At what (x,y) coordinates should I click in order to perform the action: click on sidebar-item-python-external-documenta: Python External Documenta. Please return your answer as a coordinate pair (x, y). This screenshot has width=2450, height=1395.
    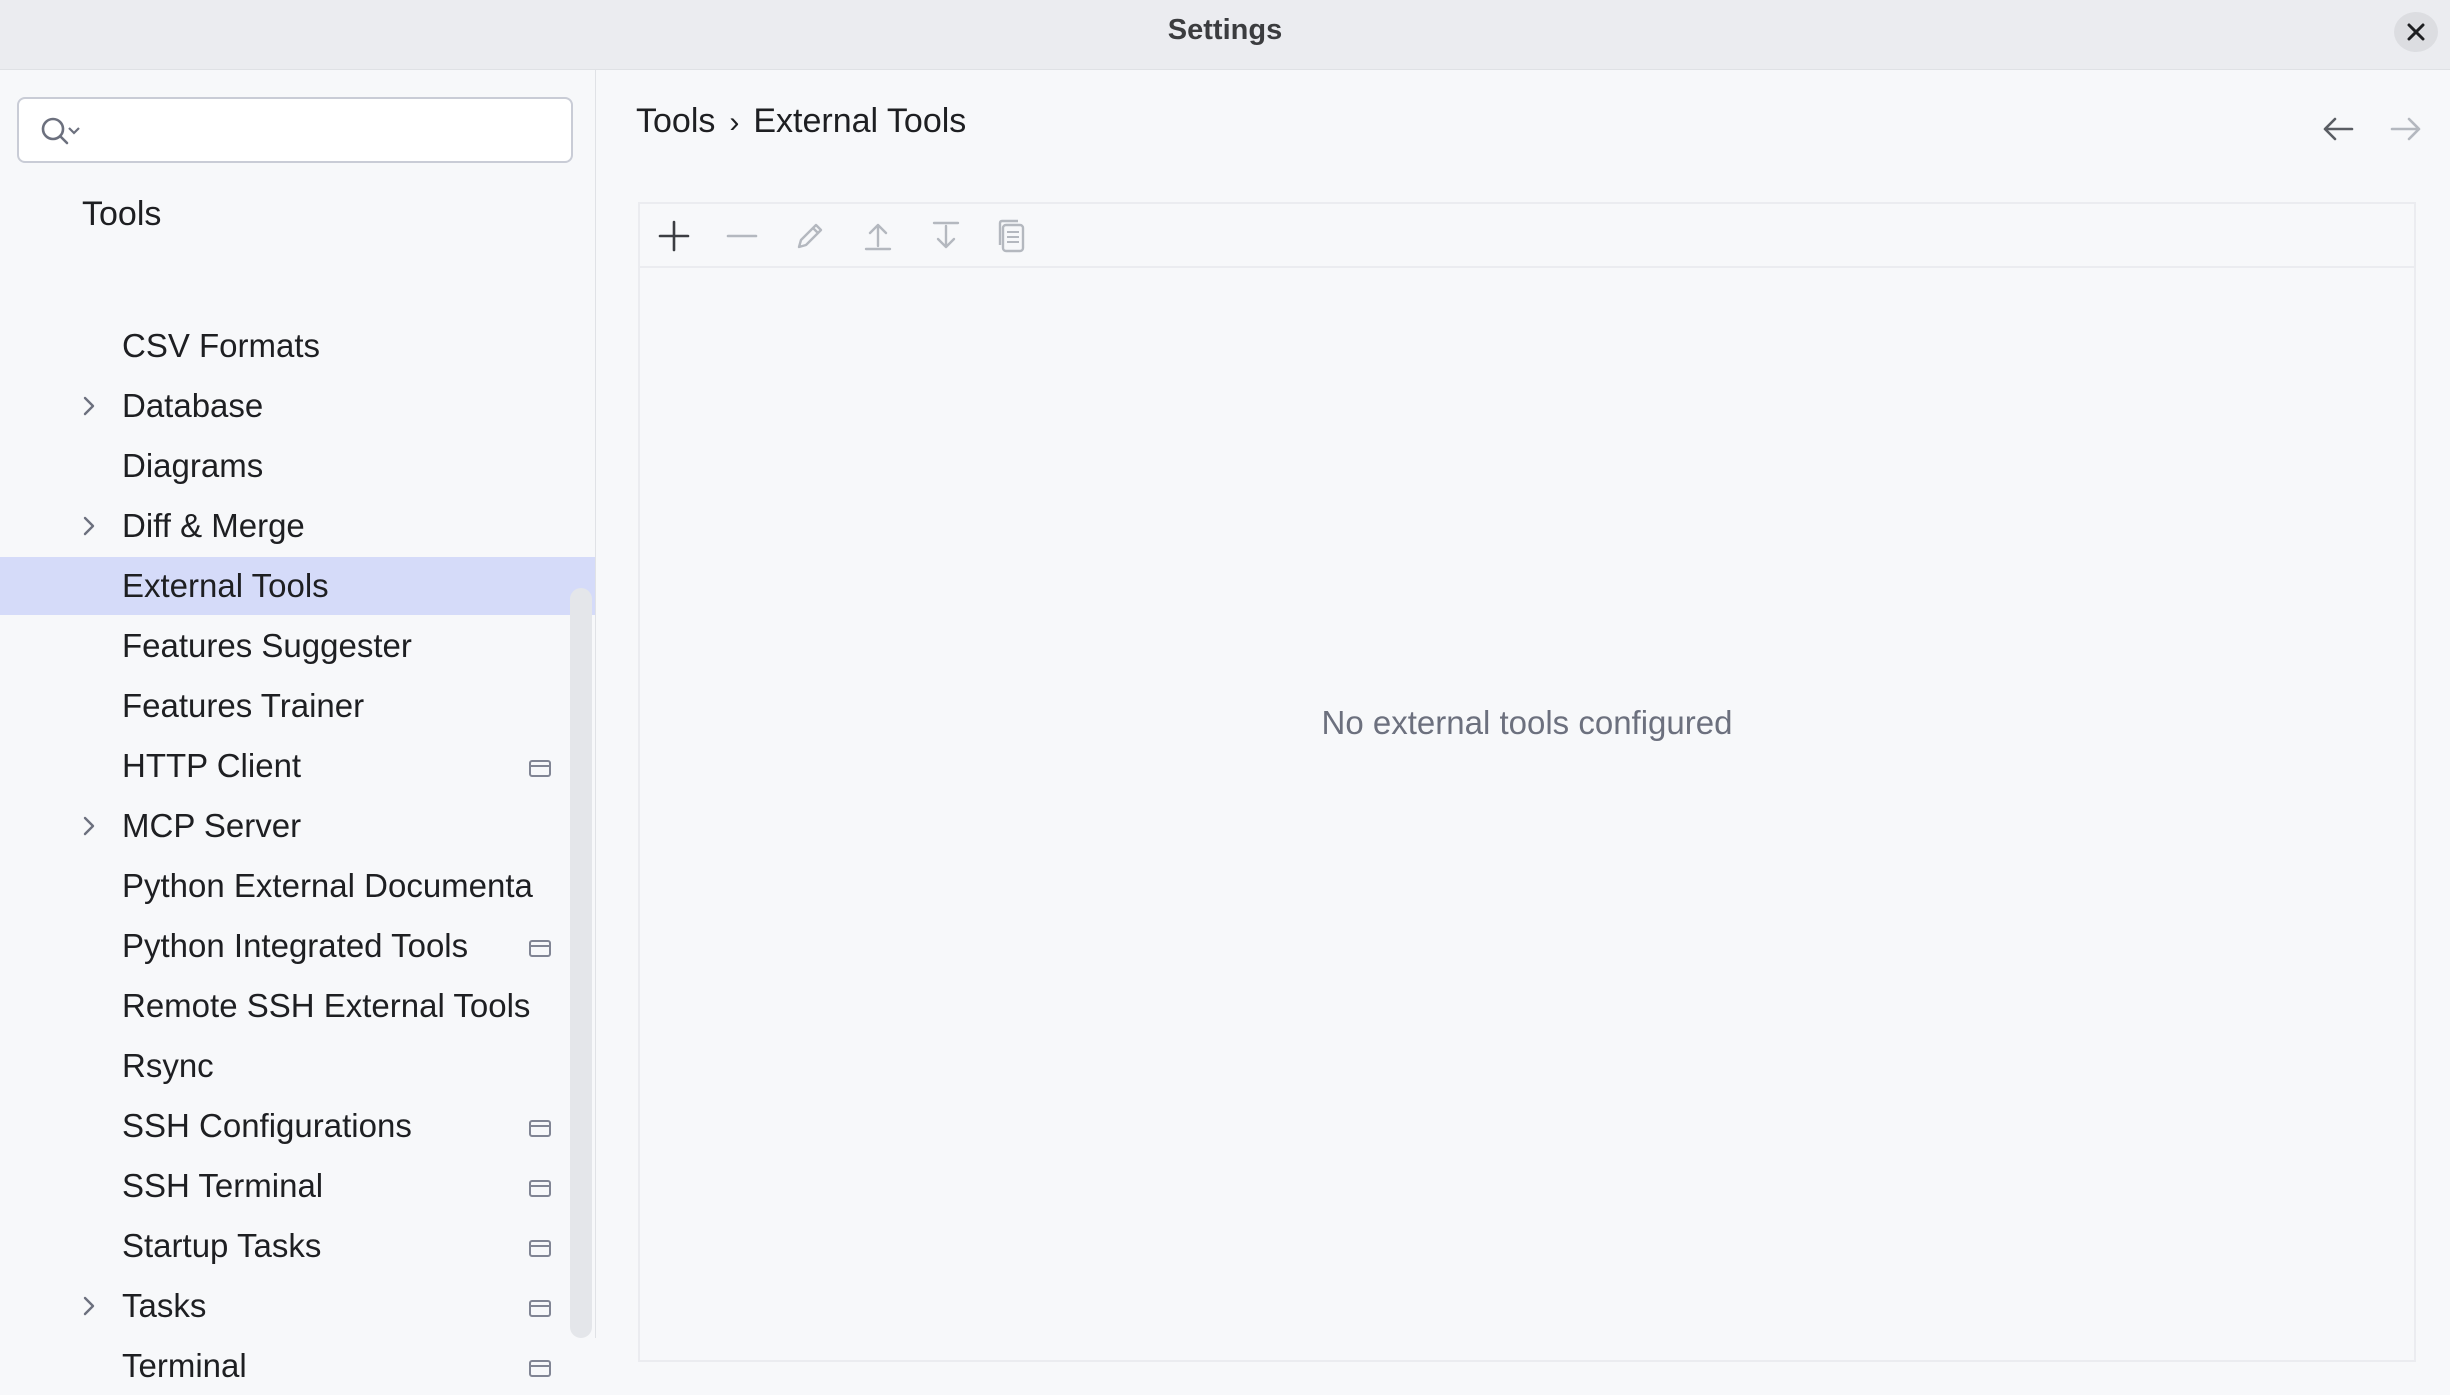
    Looking at the image, I should click on (297, 886).